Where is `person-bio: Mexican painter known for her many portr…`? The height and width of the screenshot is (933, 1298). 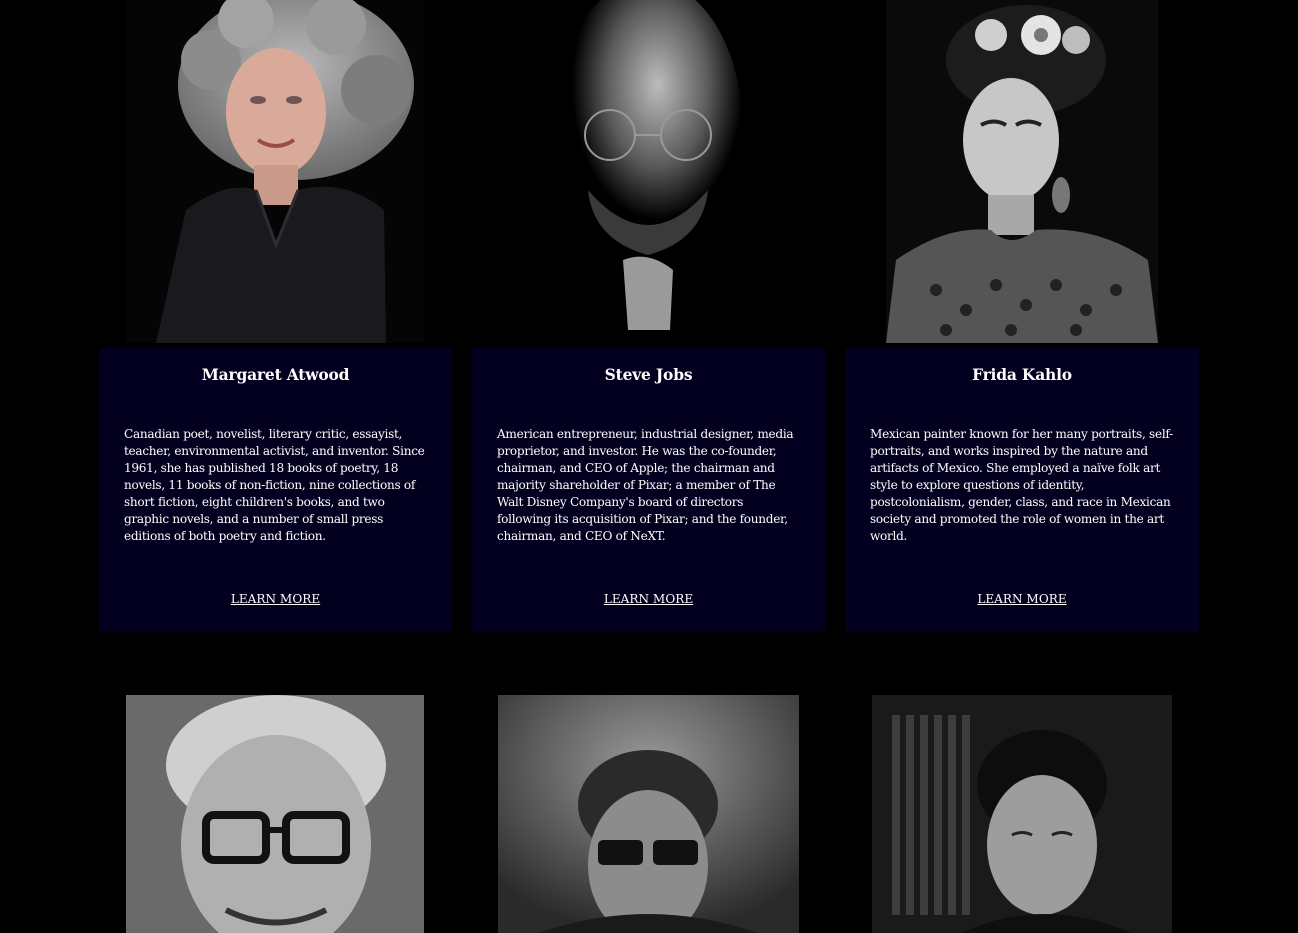 person-bio: Mexican painter known for her many portr… is located at coordinates (1021, 485).